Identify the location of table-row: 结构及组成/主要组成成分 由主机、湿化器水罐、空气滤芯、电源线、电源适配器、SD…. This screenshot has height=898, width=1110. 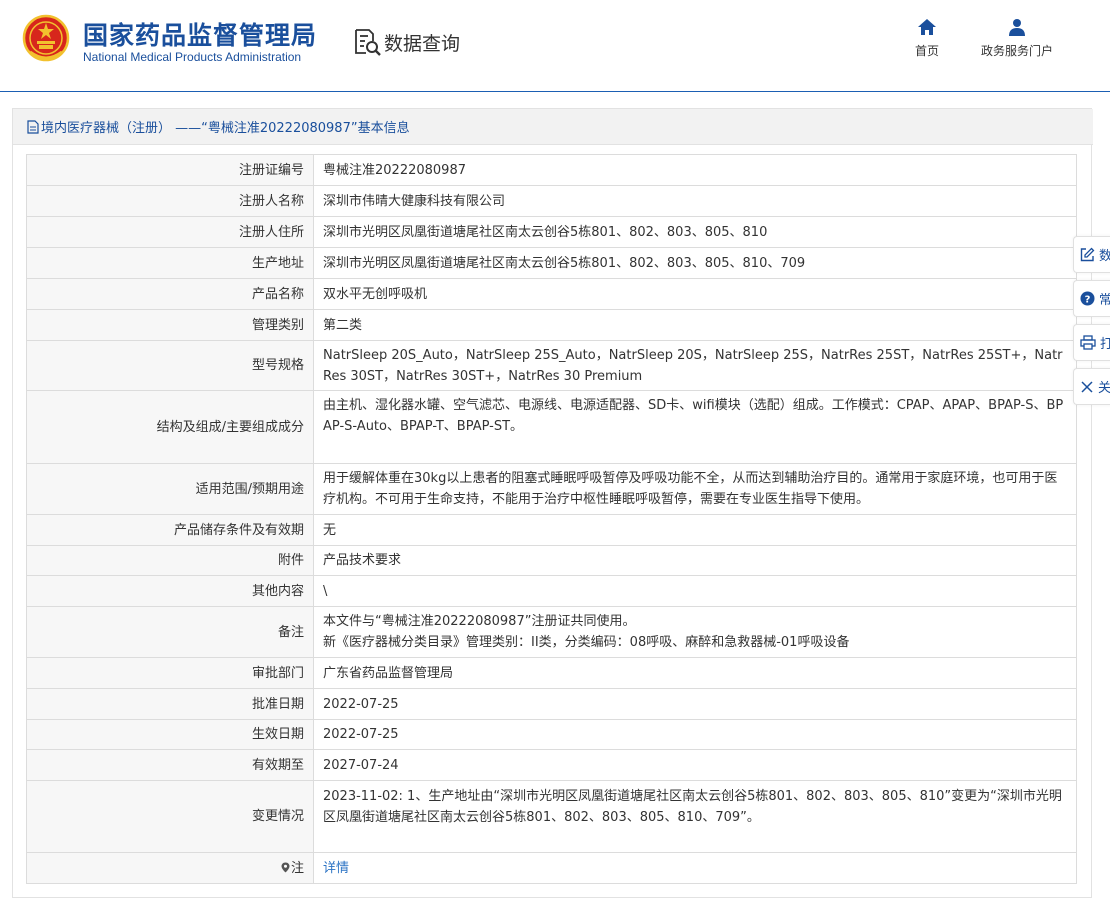
(551, 427).